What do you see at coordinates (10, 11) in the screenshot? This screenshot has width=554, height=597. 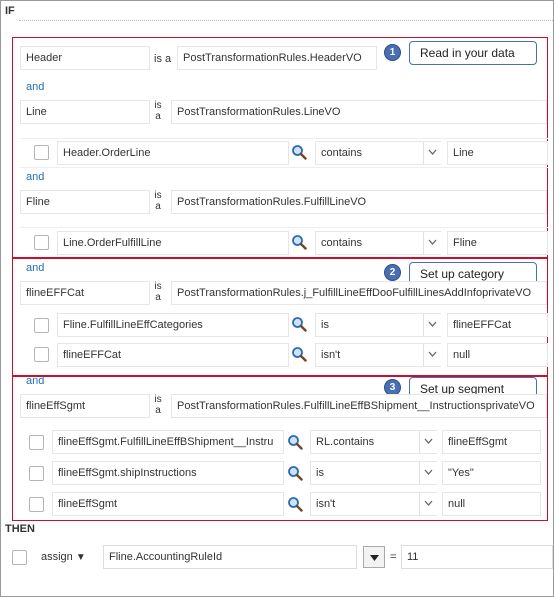 I see `if-label: IF` at bounding box center [10, 11].